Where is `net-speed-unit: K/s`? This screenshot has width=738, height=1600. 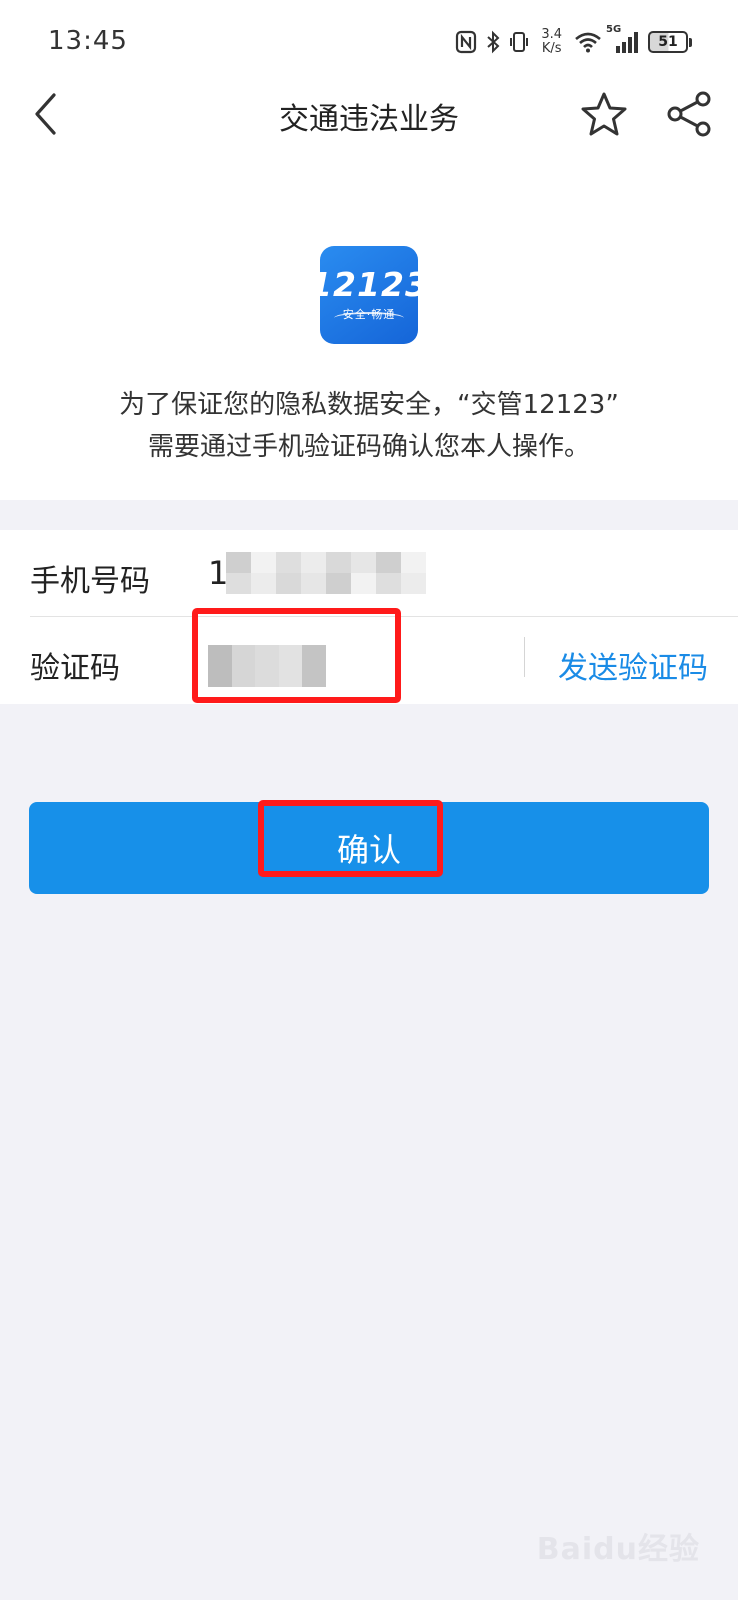 net-speed-unit: K/s is located at coordinates (551, 48).